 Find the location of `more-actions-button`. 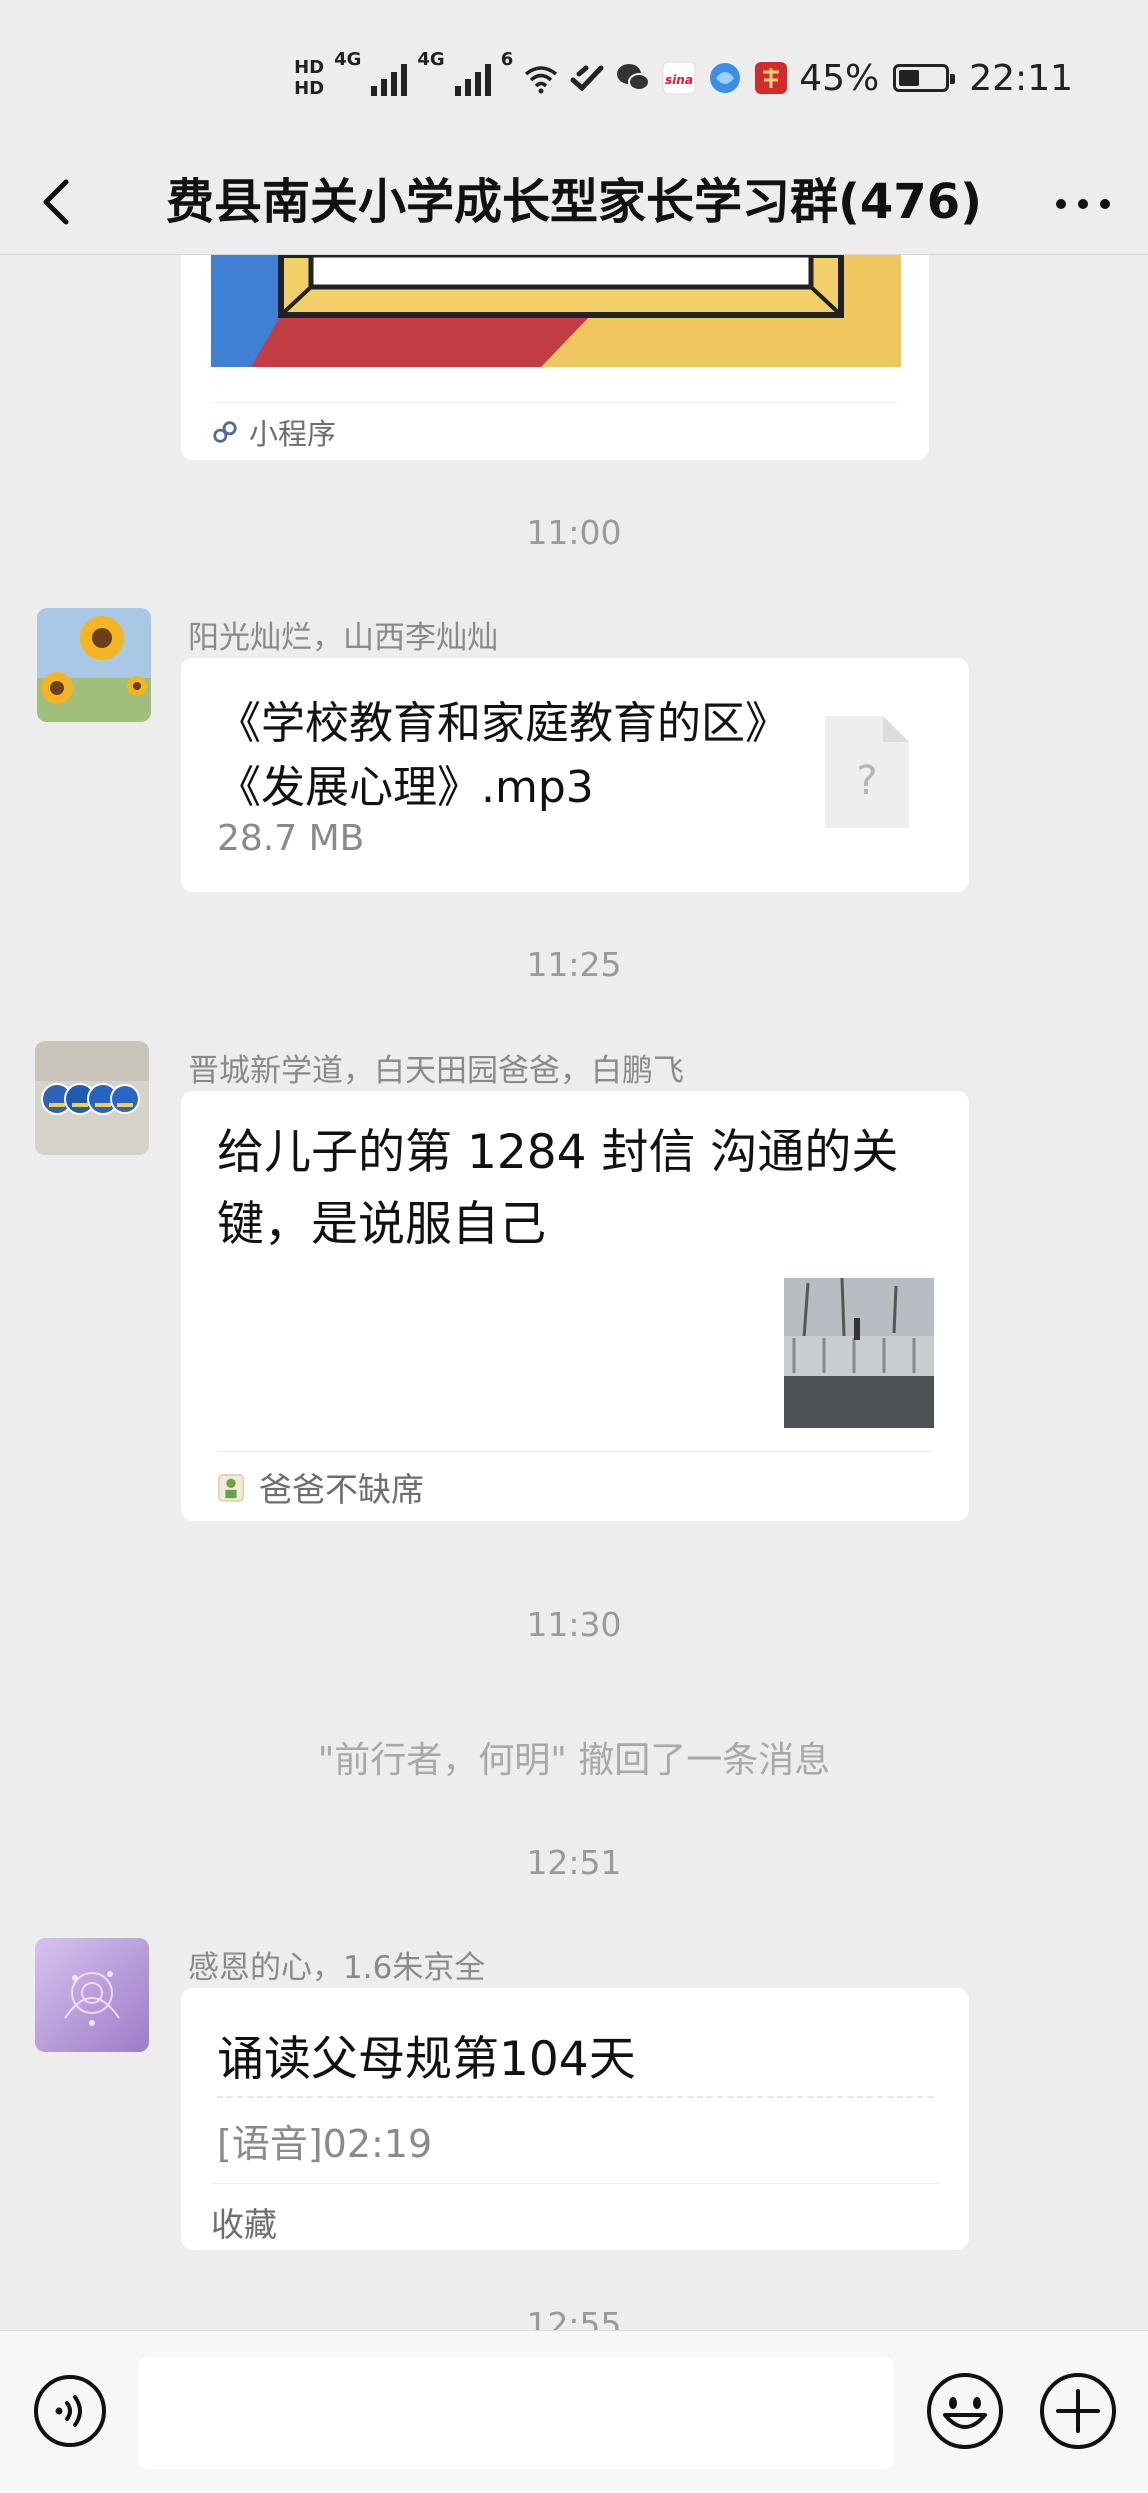

more-actions-button is located at coordinates (1078, 2411).